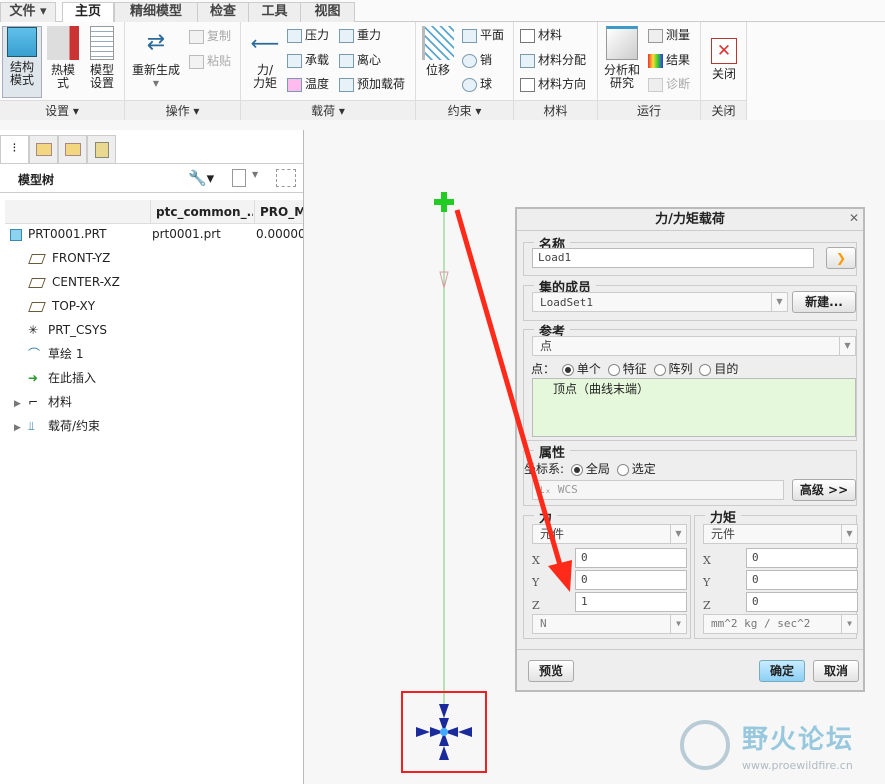 The image size is (885, 784). I want to click on close-icon: ✕, so click(854, 218).